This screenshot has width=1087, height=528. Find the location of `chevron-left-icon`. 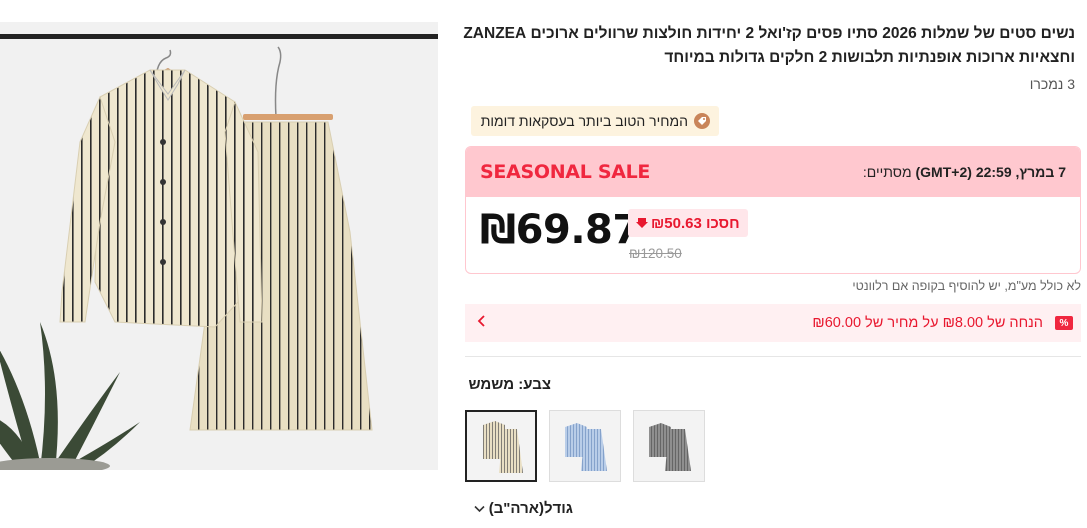

chevron-left-icon is located at coordinates (482, 323).